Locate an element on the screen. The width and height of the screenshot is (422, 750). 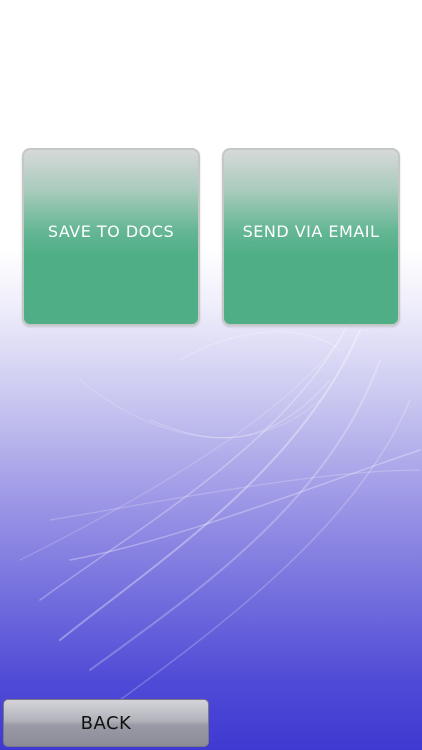
save-to-docs-label: SAVE TO DOCS is located at coordinates (111, 231).